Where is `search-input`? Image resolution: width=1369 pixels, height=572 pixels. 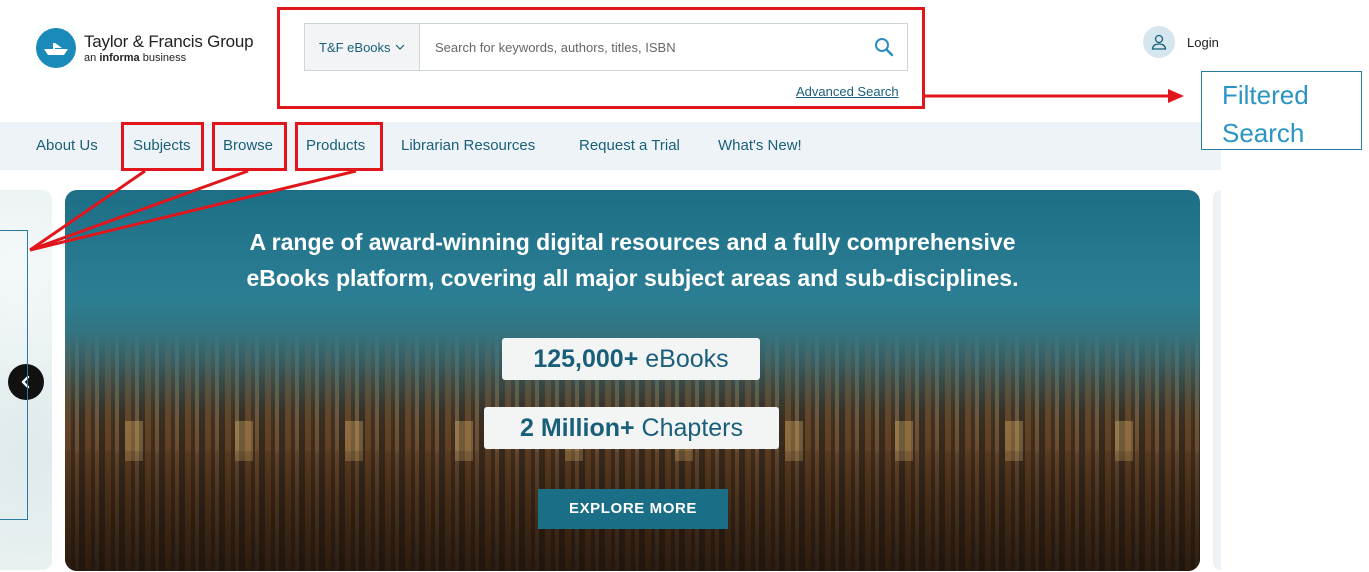 search-input is located at coordinates (640, 47).